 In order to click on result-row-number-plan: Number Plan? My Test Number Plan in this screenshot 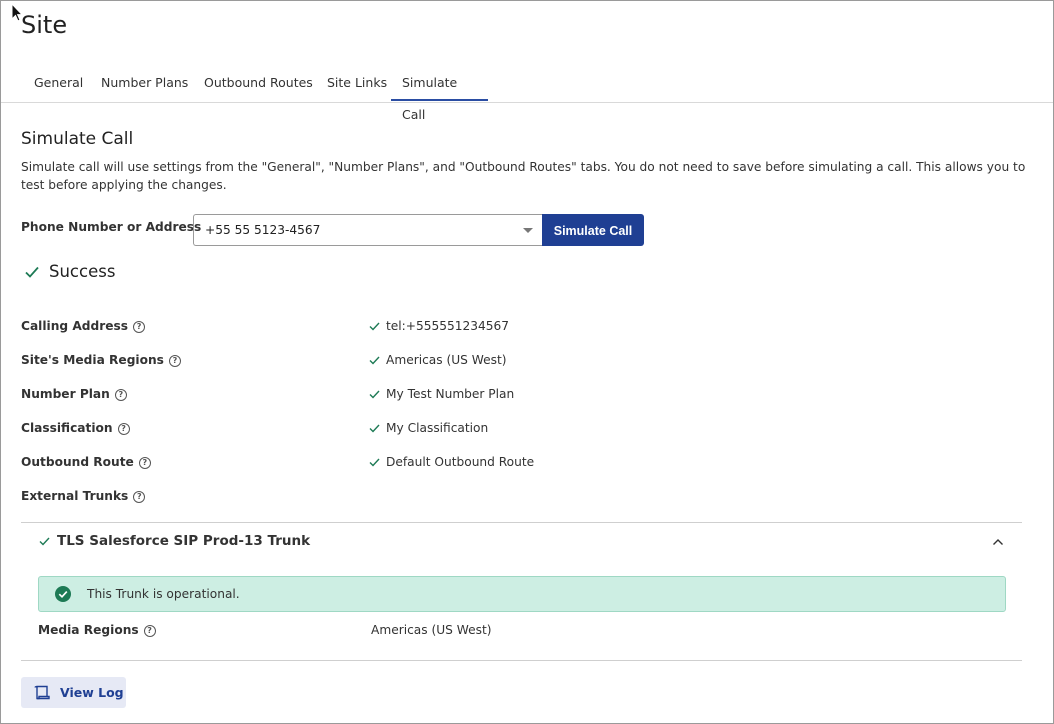, I will do `click(521, 395)`.